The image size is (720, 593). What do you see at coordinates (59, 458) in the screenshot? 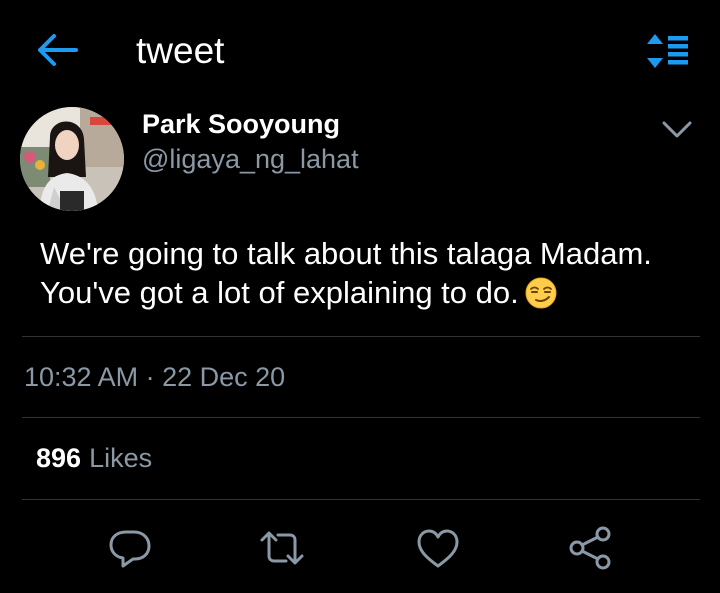
I see `likes-count: 896` at bounding box center [59, 458].